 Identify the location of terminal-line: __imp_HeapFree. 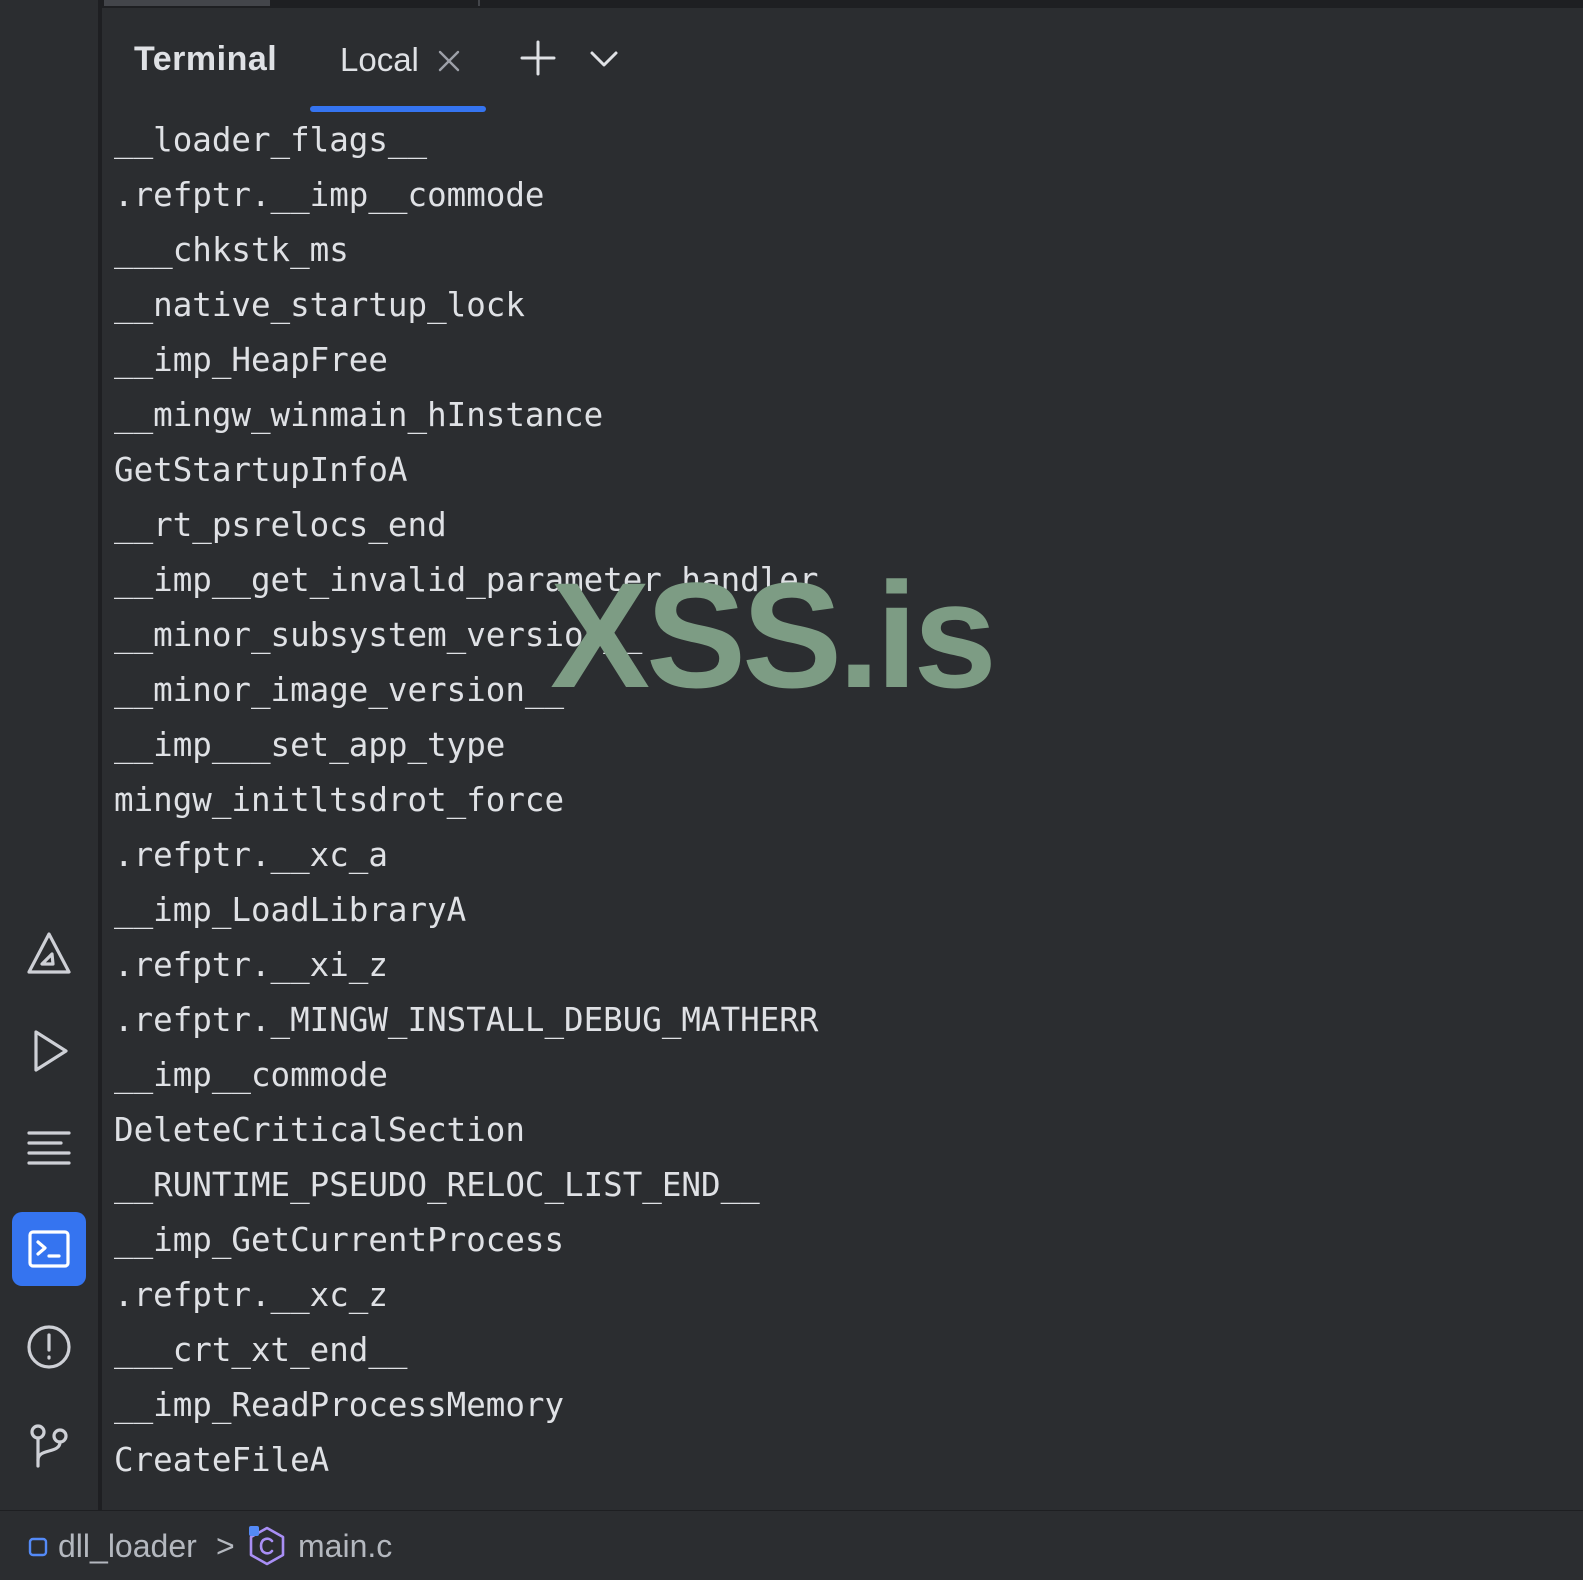
(251, 360).